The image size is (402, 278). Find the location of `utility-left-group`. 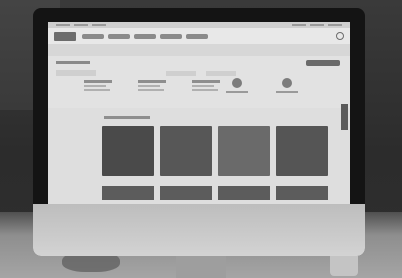

utility-left-group is located at coordinates (81, 25).